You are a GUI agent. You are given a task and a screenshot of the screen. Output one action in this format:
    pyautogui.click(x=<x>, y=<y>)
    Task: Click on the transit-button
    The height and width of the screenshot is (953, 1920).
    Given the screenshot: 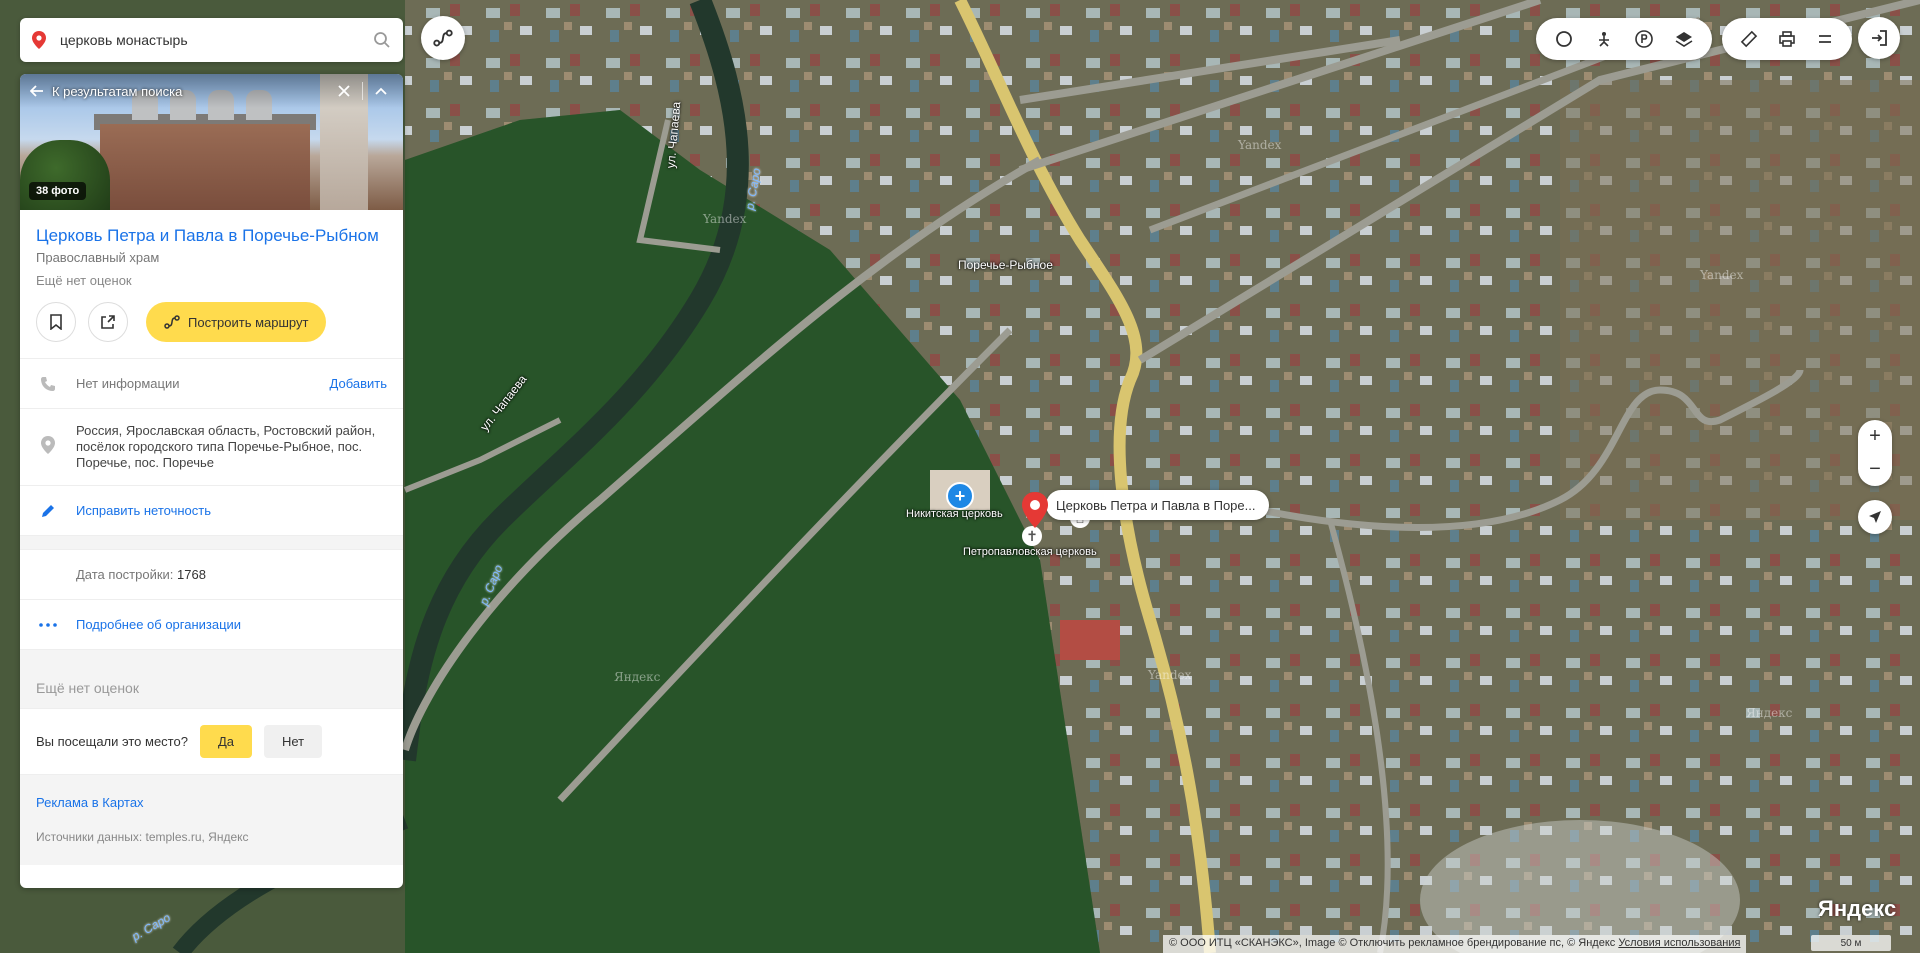 What is the action you would take?
    pyautogui.click(x=1604, y=39)
    